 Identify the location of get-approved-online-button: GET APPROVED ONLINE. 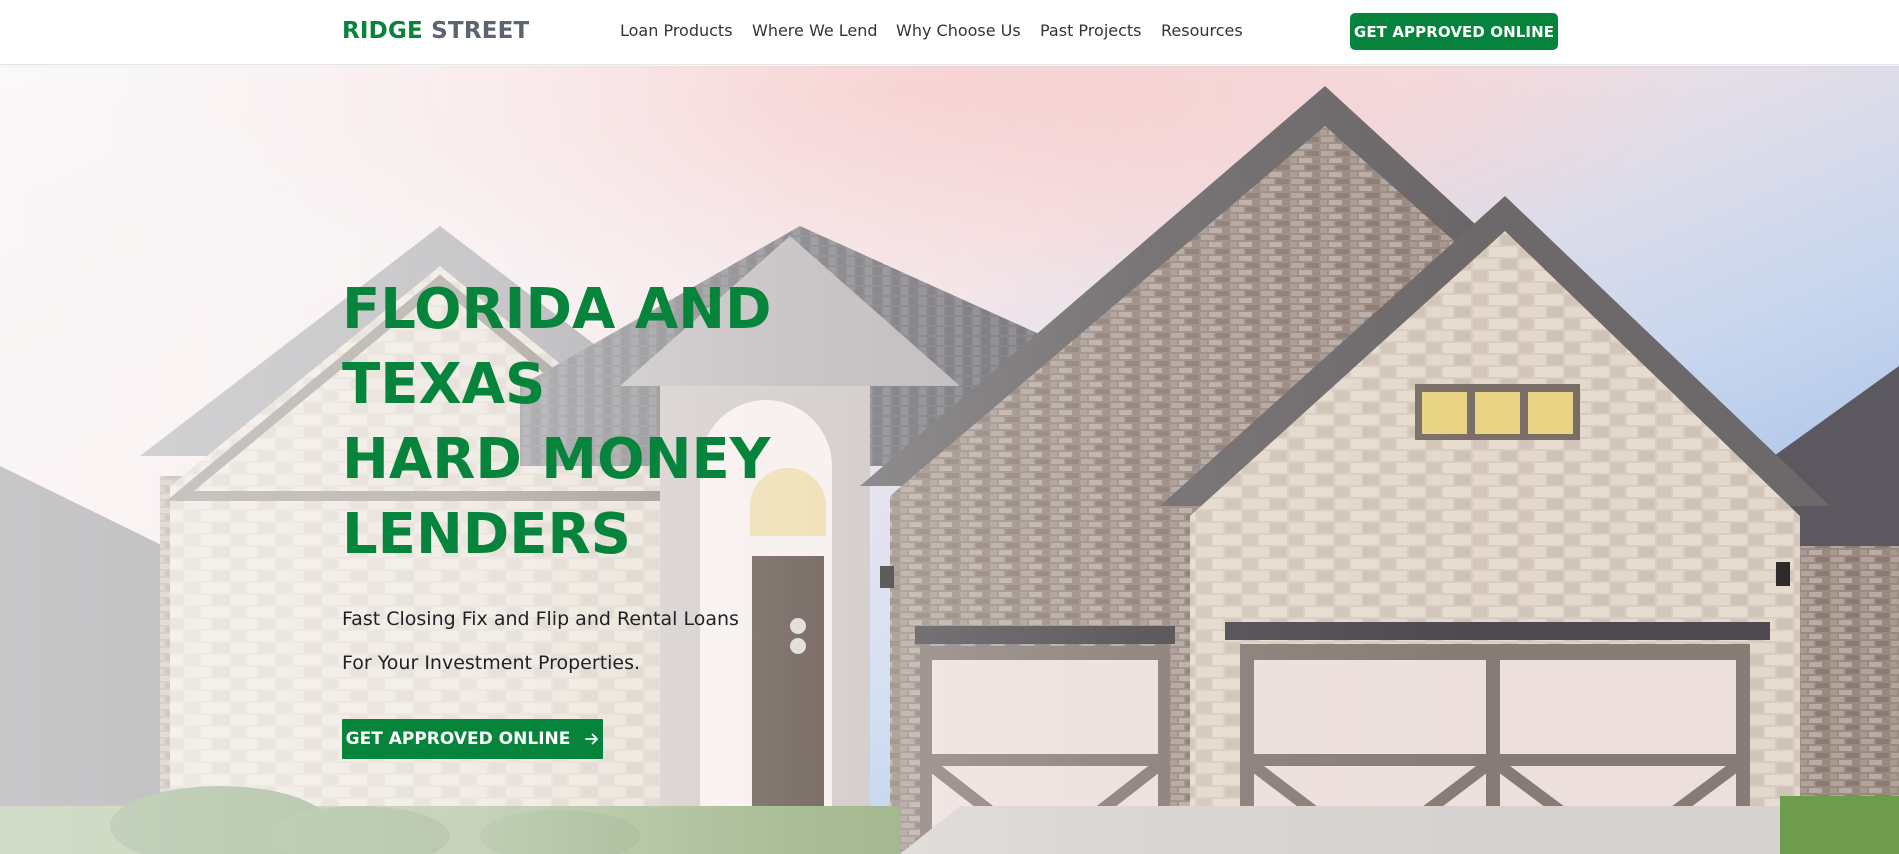
(1454, 31).